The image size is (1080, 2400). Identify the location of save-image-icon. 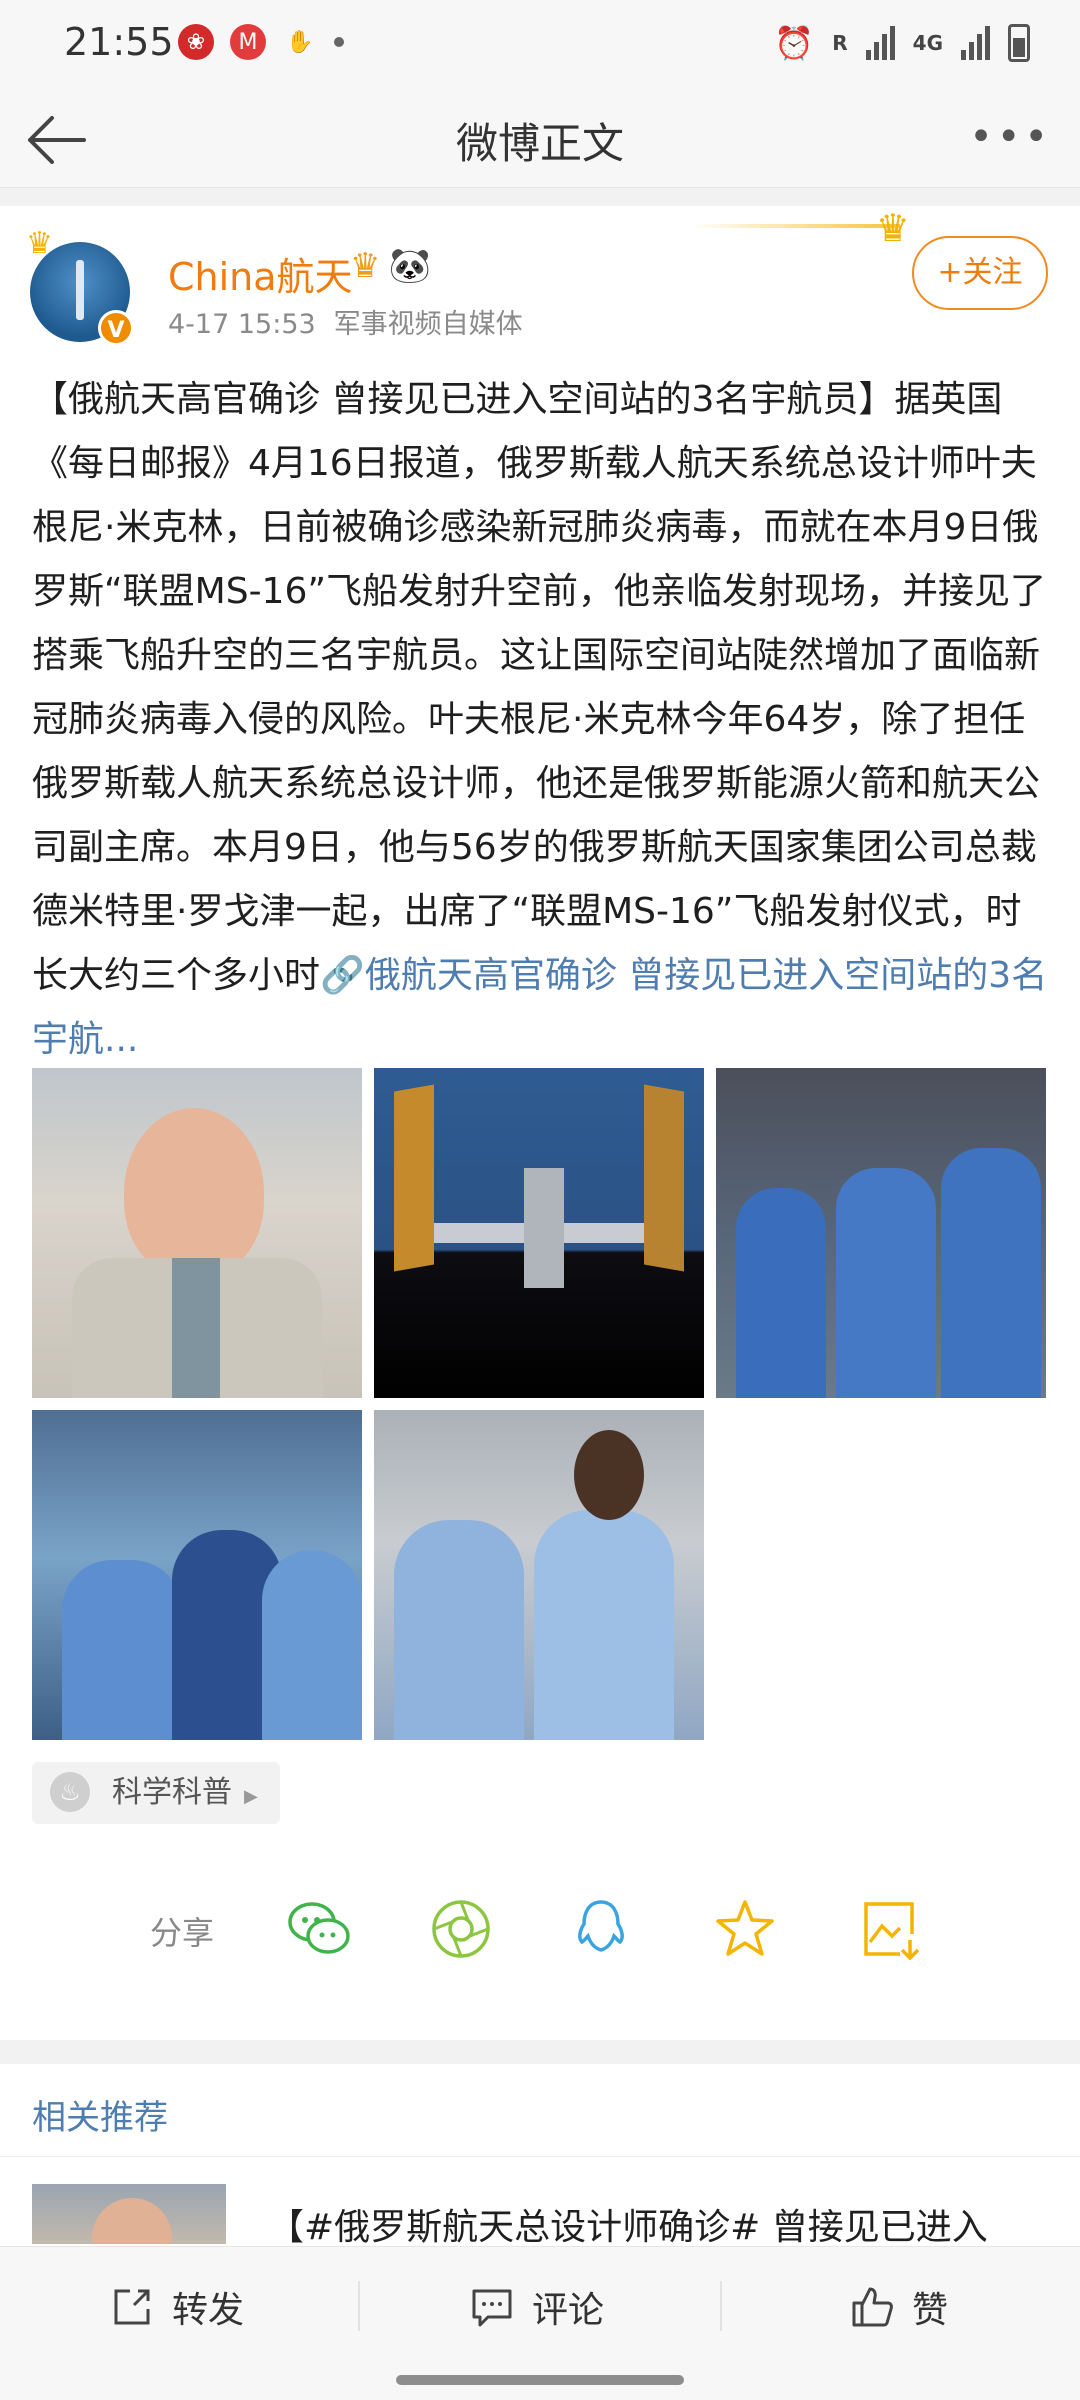
(889, 1929).